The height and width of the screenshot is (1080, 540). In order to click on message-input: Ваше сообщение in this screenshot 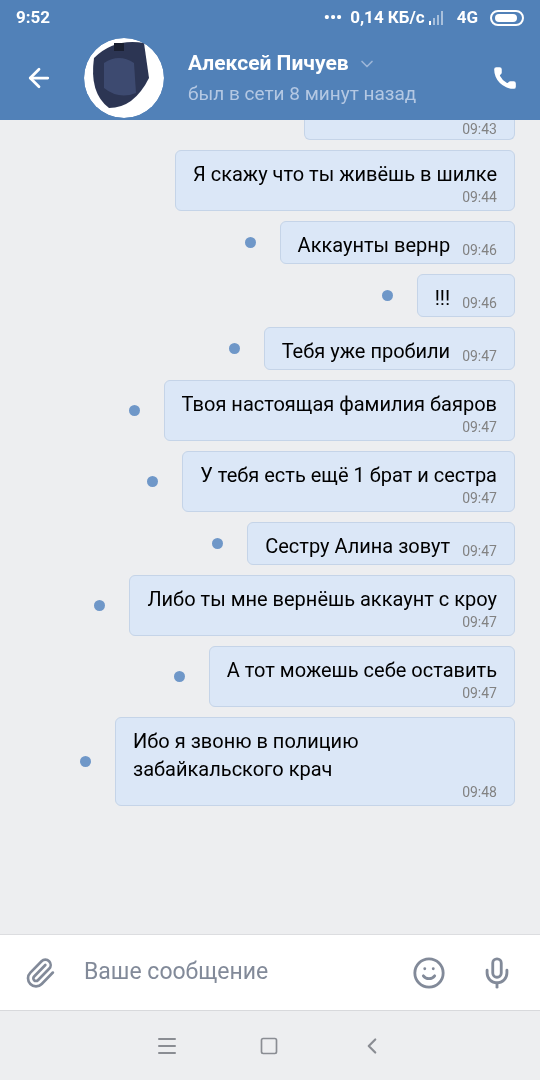, I will do `click(244, 972)`.